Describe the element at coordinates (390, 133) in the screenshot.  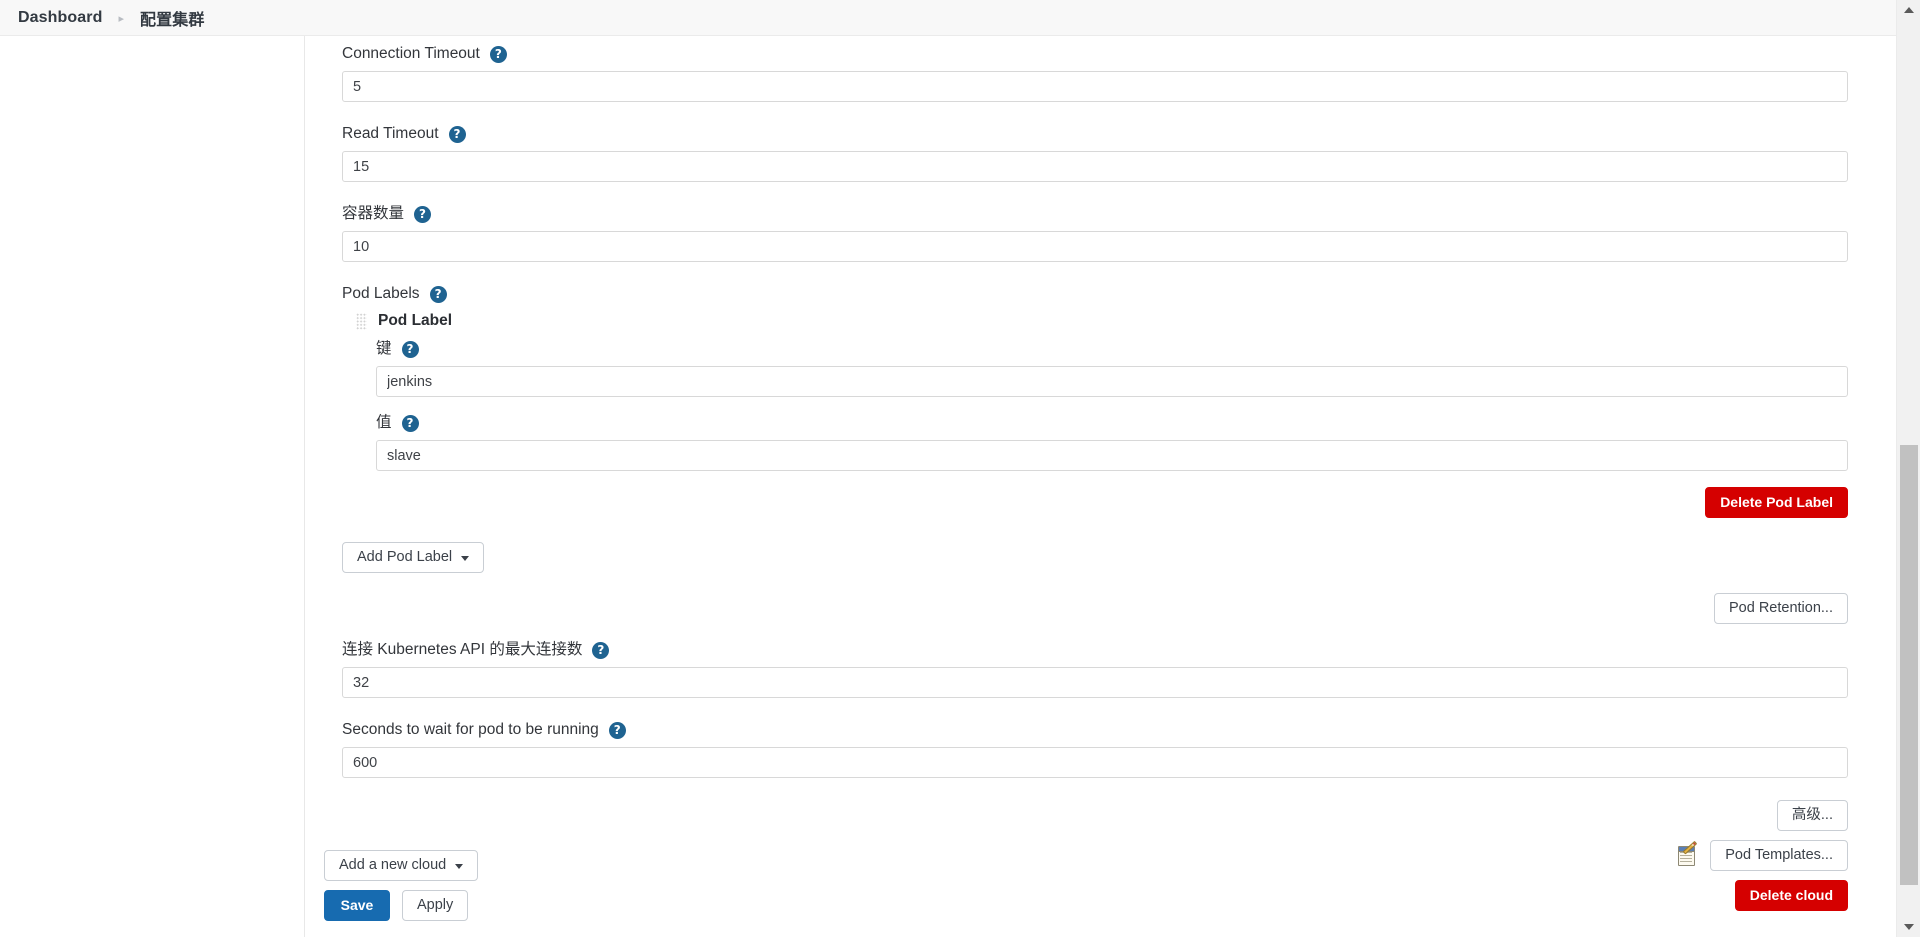
I see `label-read-timeout-text: Read Timeout` at that location.